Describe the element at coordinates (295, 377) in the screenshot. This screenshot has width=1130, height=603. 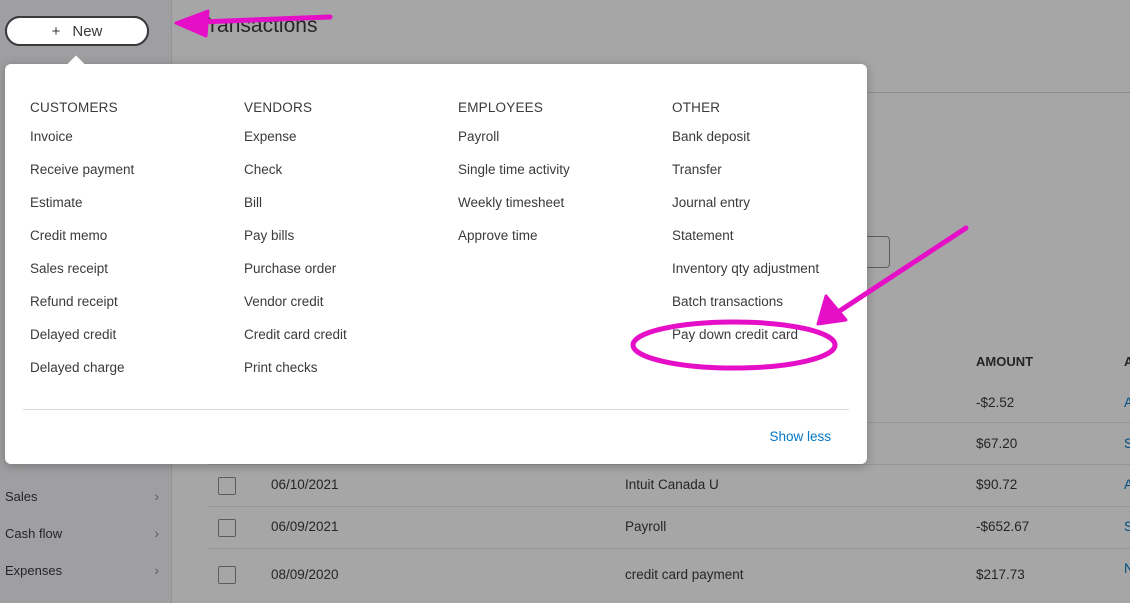
I see `menu-item-print-checks: Print checks` at that location.